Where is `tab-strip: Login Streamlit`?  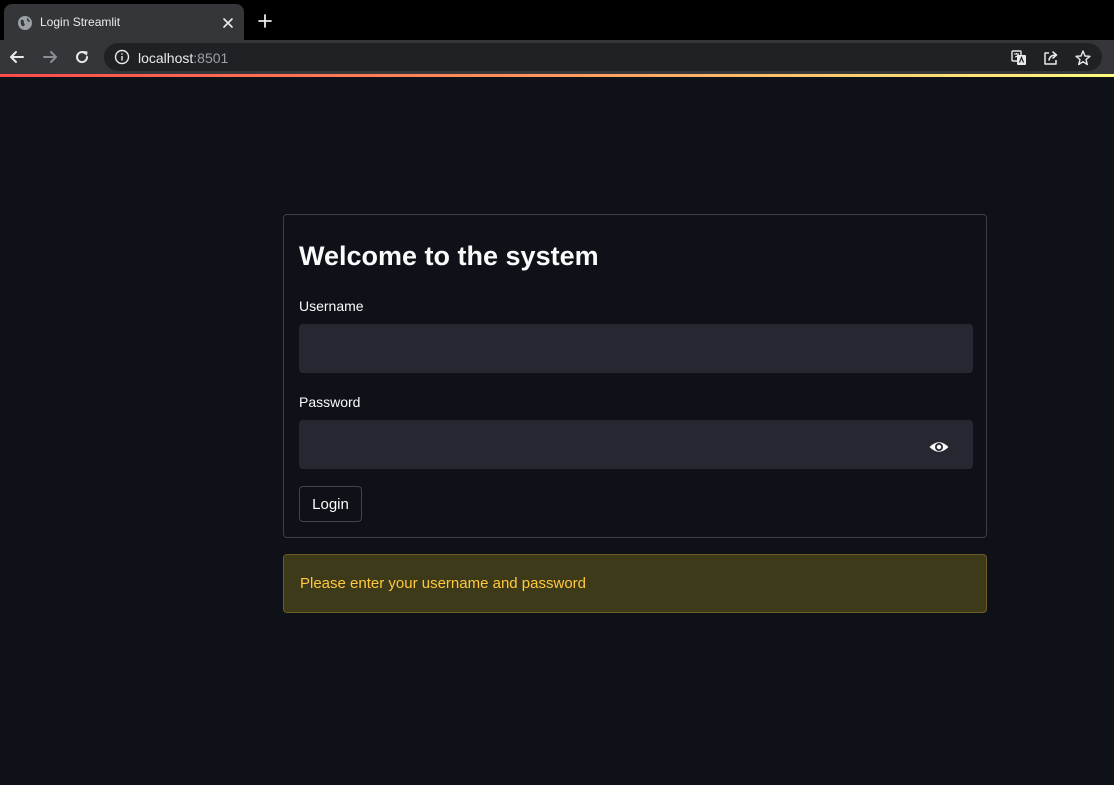
tab-strip: Login Streamlit is located at coordinates (557, 20).